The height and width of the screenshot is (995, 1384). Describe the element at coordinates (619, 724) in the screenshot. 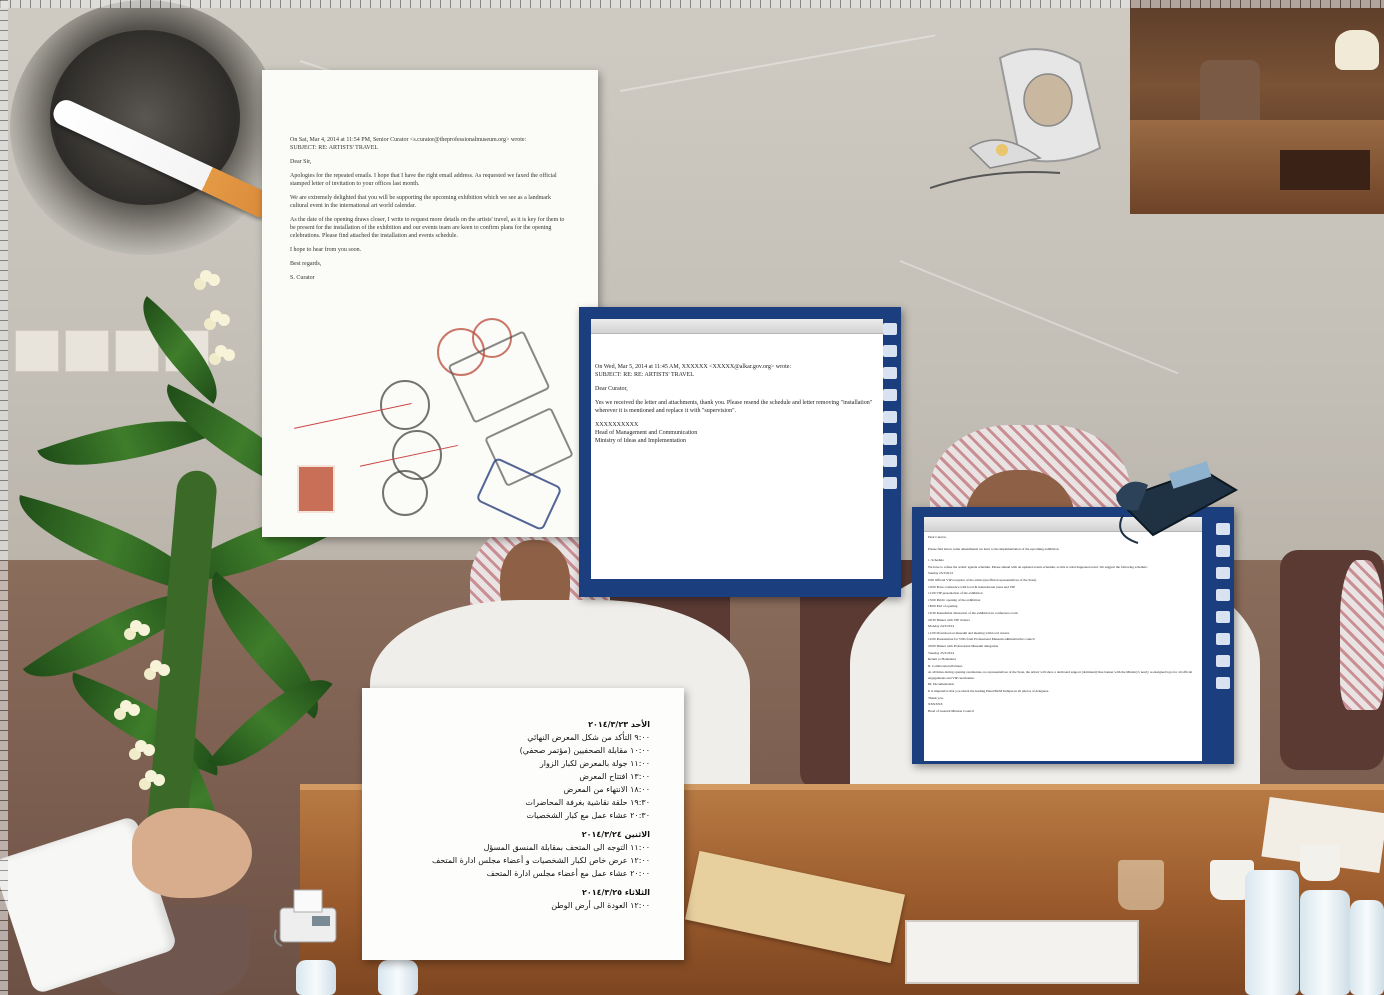

I see `schedule-day-title: الأحد ٢٠١٤/٣/٢٣` at that location.